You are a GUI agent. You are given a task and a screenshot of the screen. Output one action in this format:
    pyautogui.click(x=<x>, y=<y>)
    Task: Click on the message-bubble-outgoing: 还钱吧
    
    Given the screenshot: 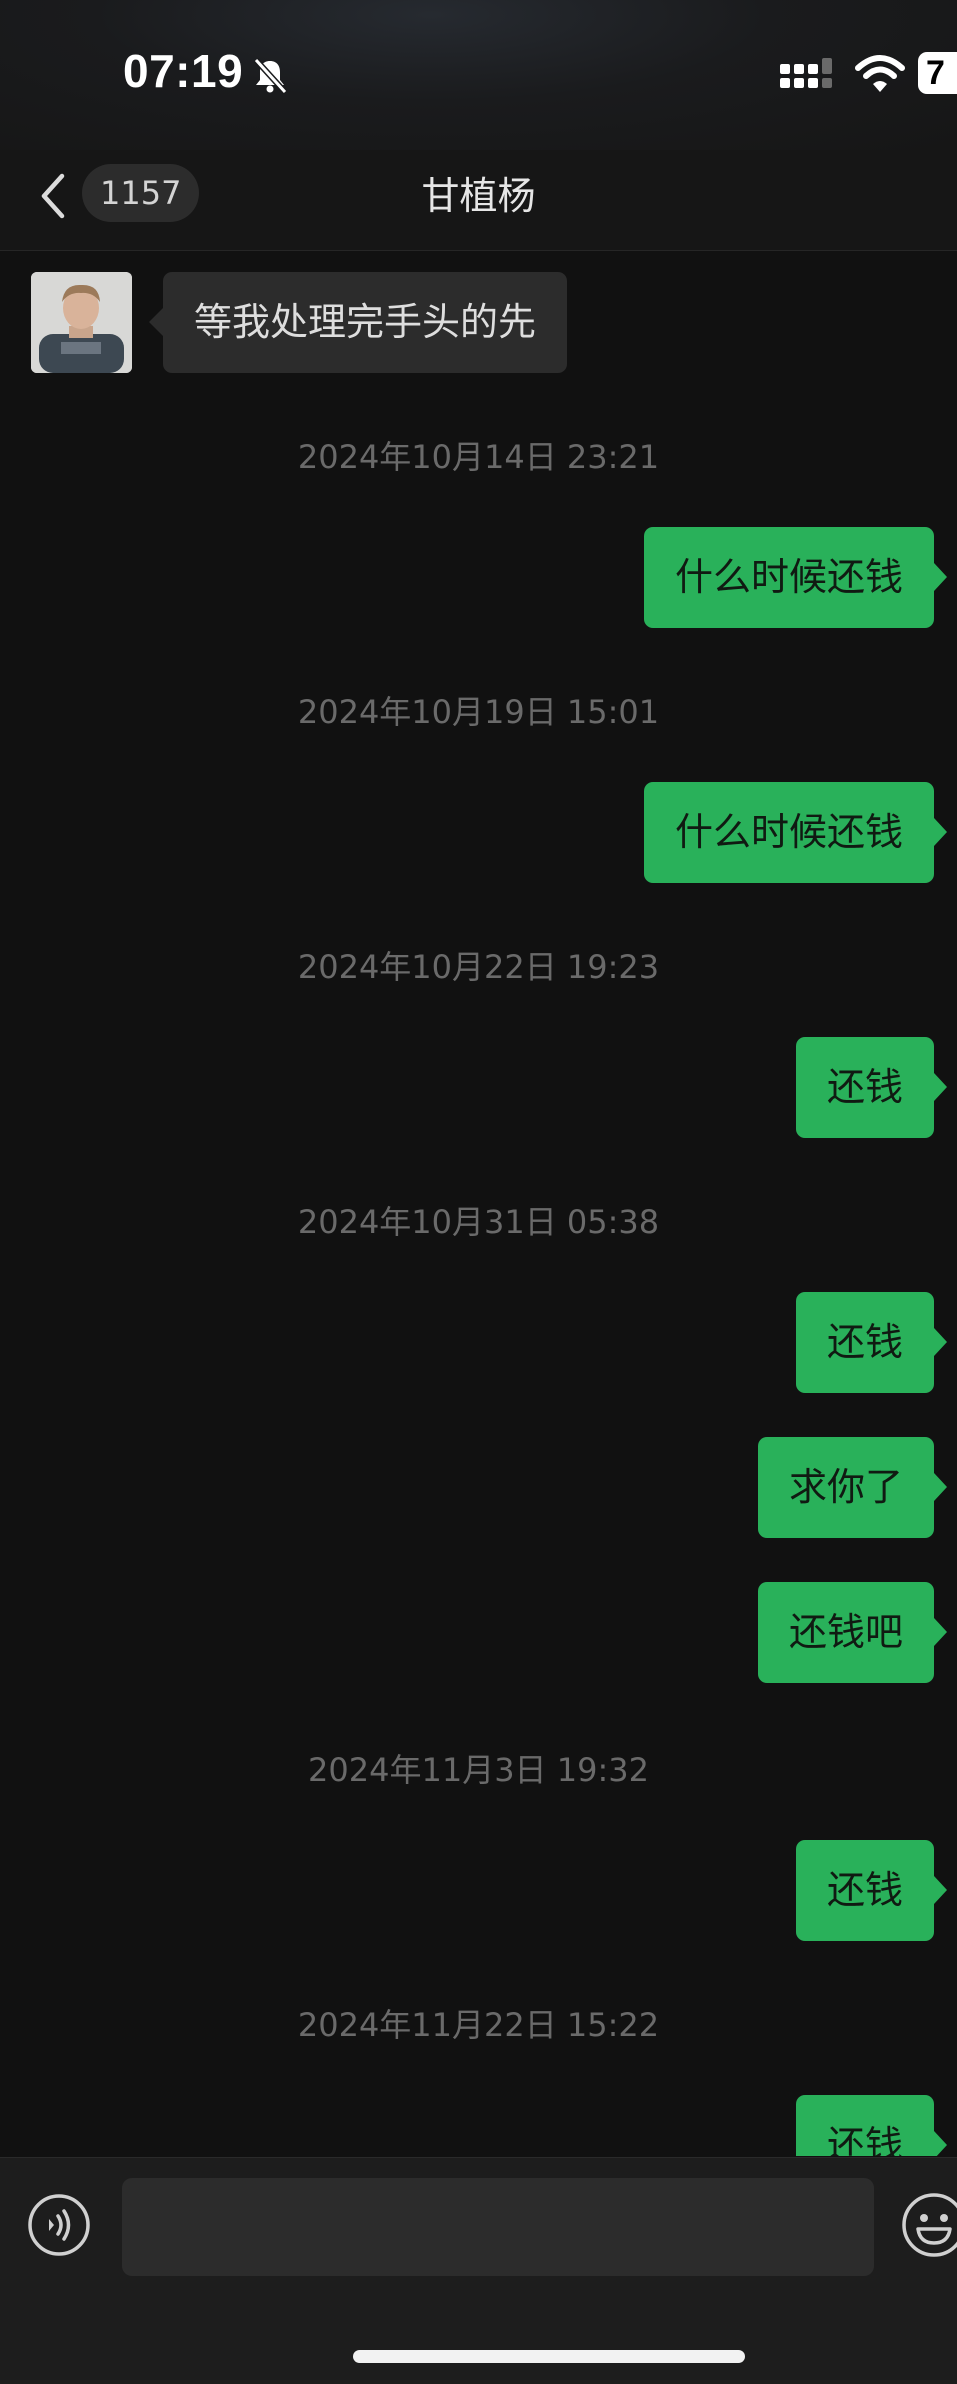 What is the action you would take?
    pyautogui.click(x=852, y=1632)
    